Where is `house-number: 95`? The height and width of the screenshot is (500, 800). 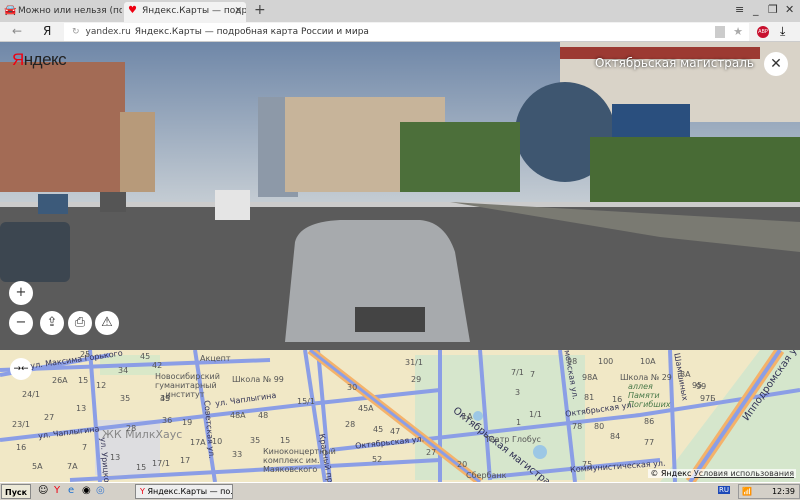 house-number: 95 is located at coordinates (697, 385).